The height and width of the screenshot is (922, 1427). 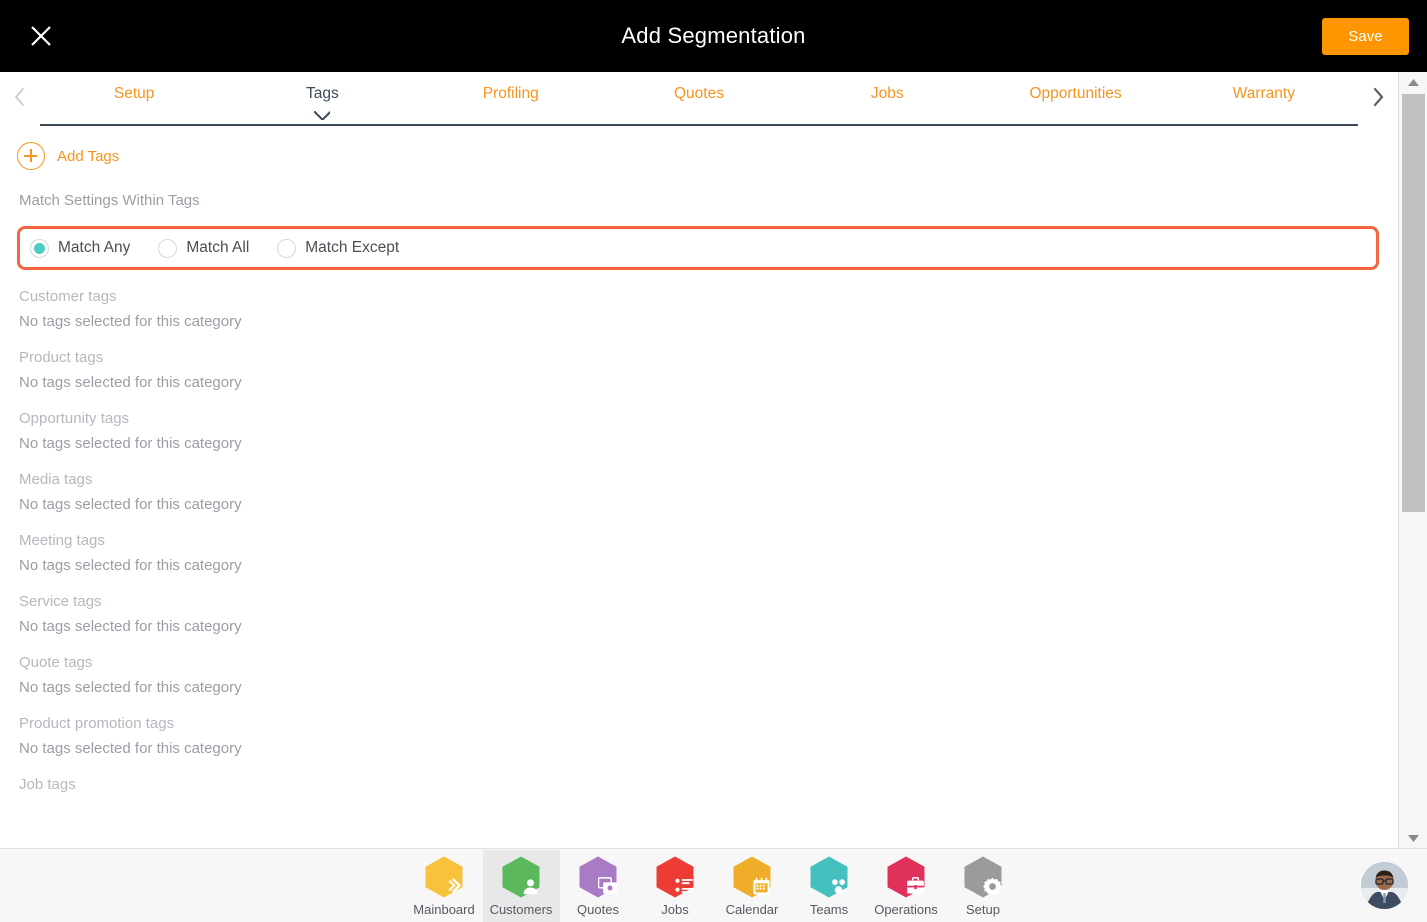 I want to click on nav-item-quotes: Quotes, so click(x=598, y=886).